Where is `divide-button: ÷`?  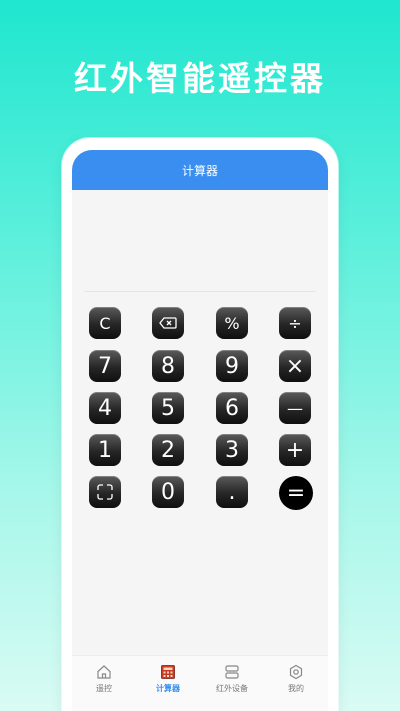 divide-button: ÷ is located at coordinates (295, 323).